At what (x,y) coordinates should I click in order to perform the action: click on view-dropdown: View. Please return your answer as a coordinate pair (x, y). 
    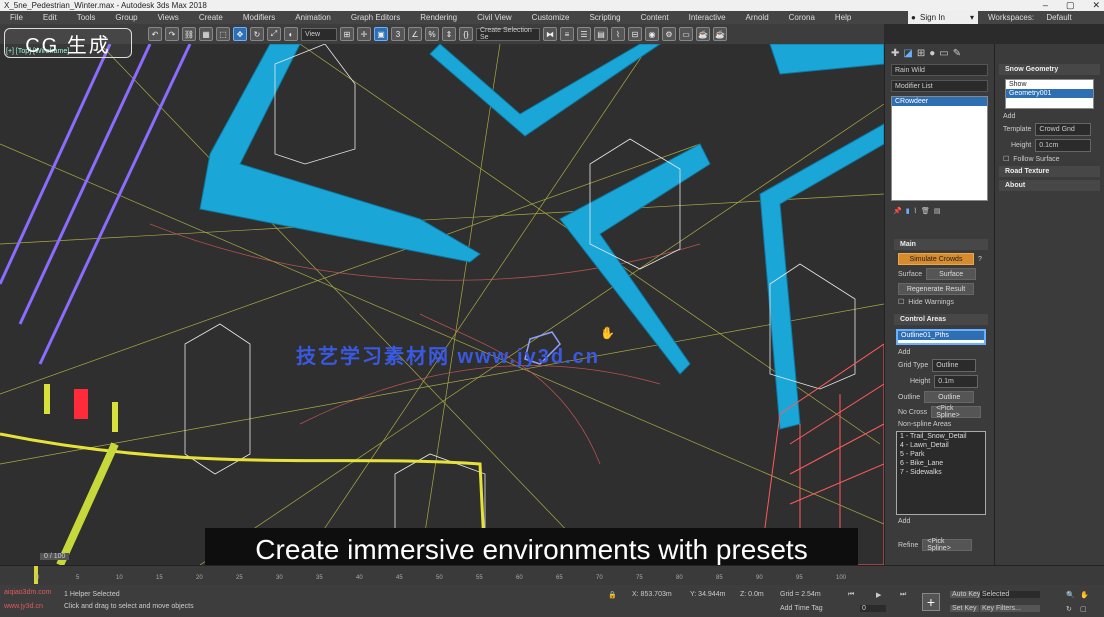
    Looking at the image, I should click on (319, 34).